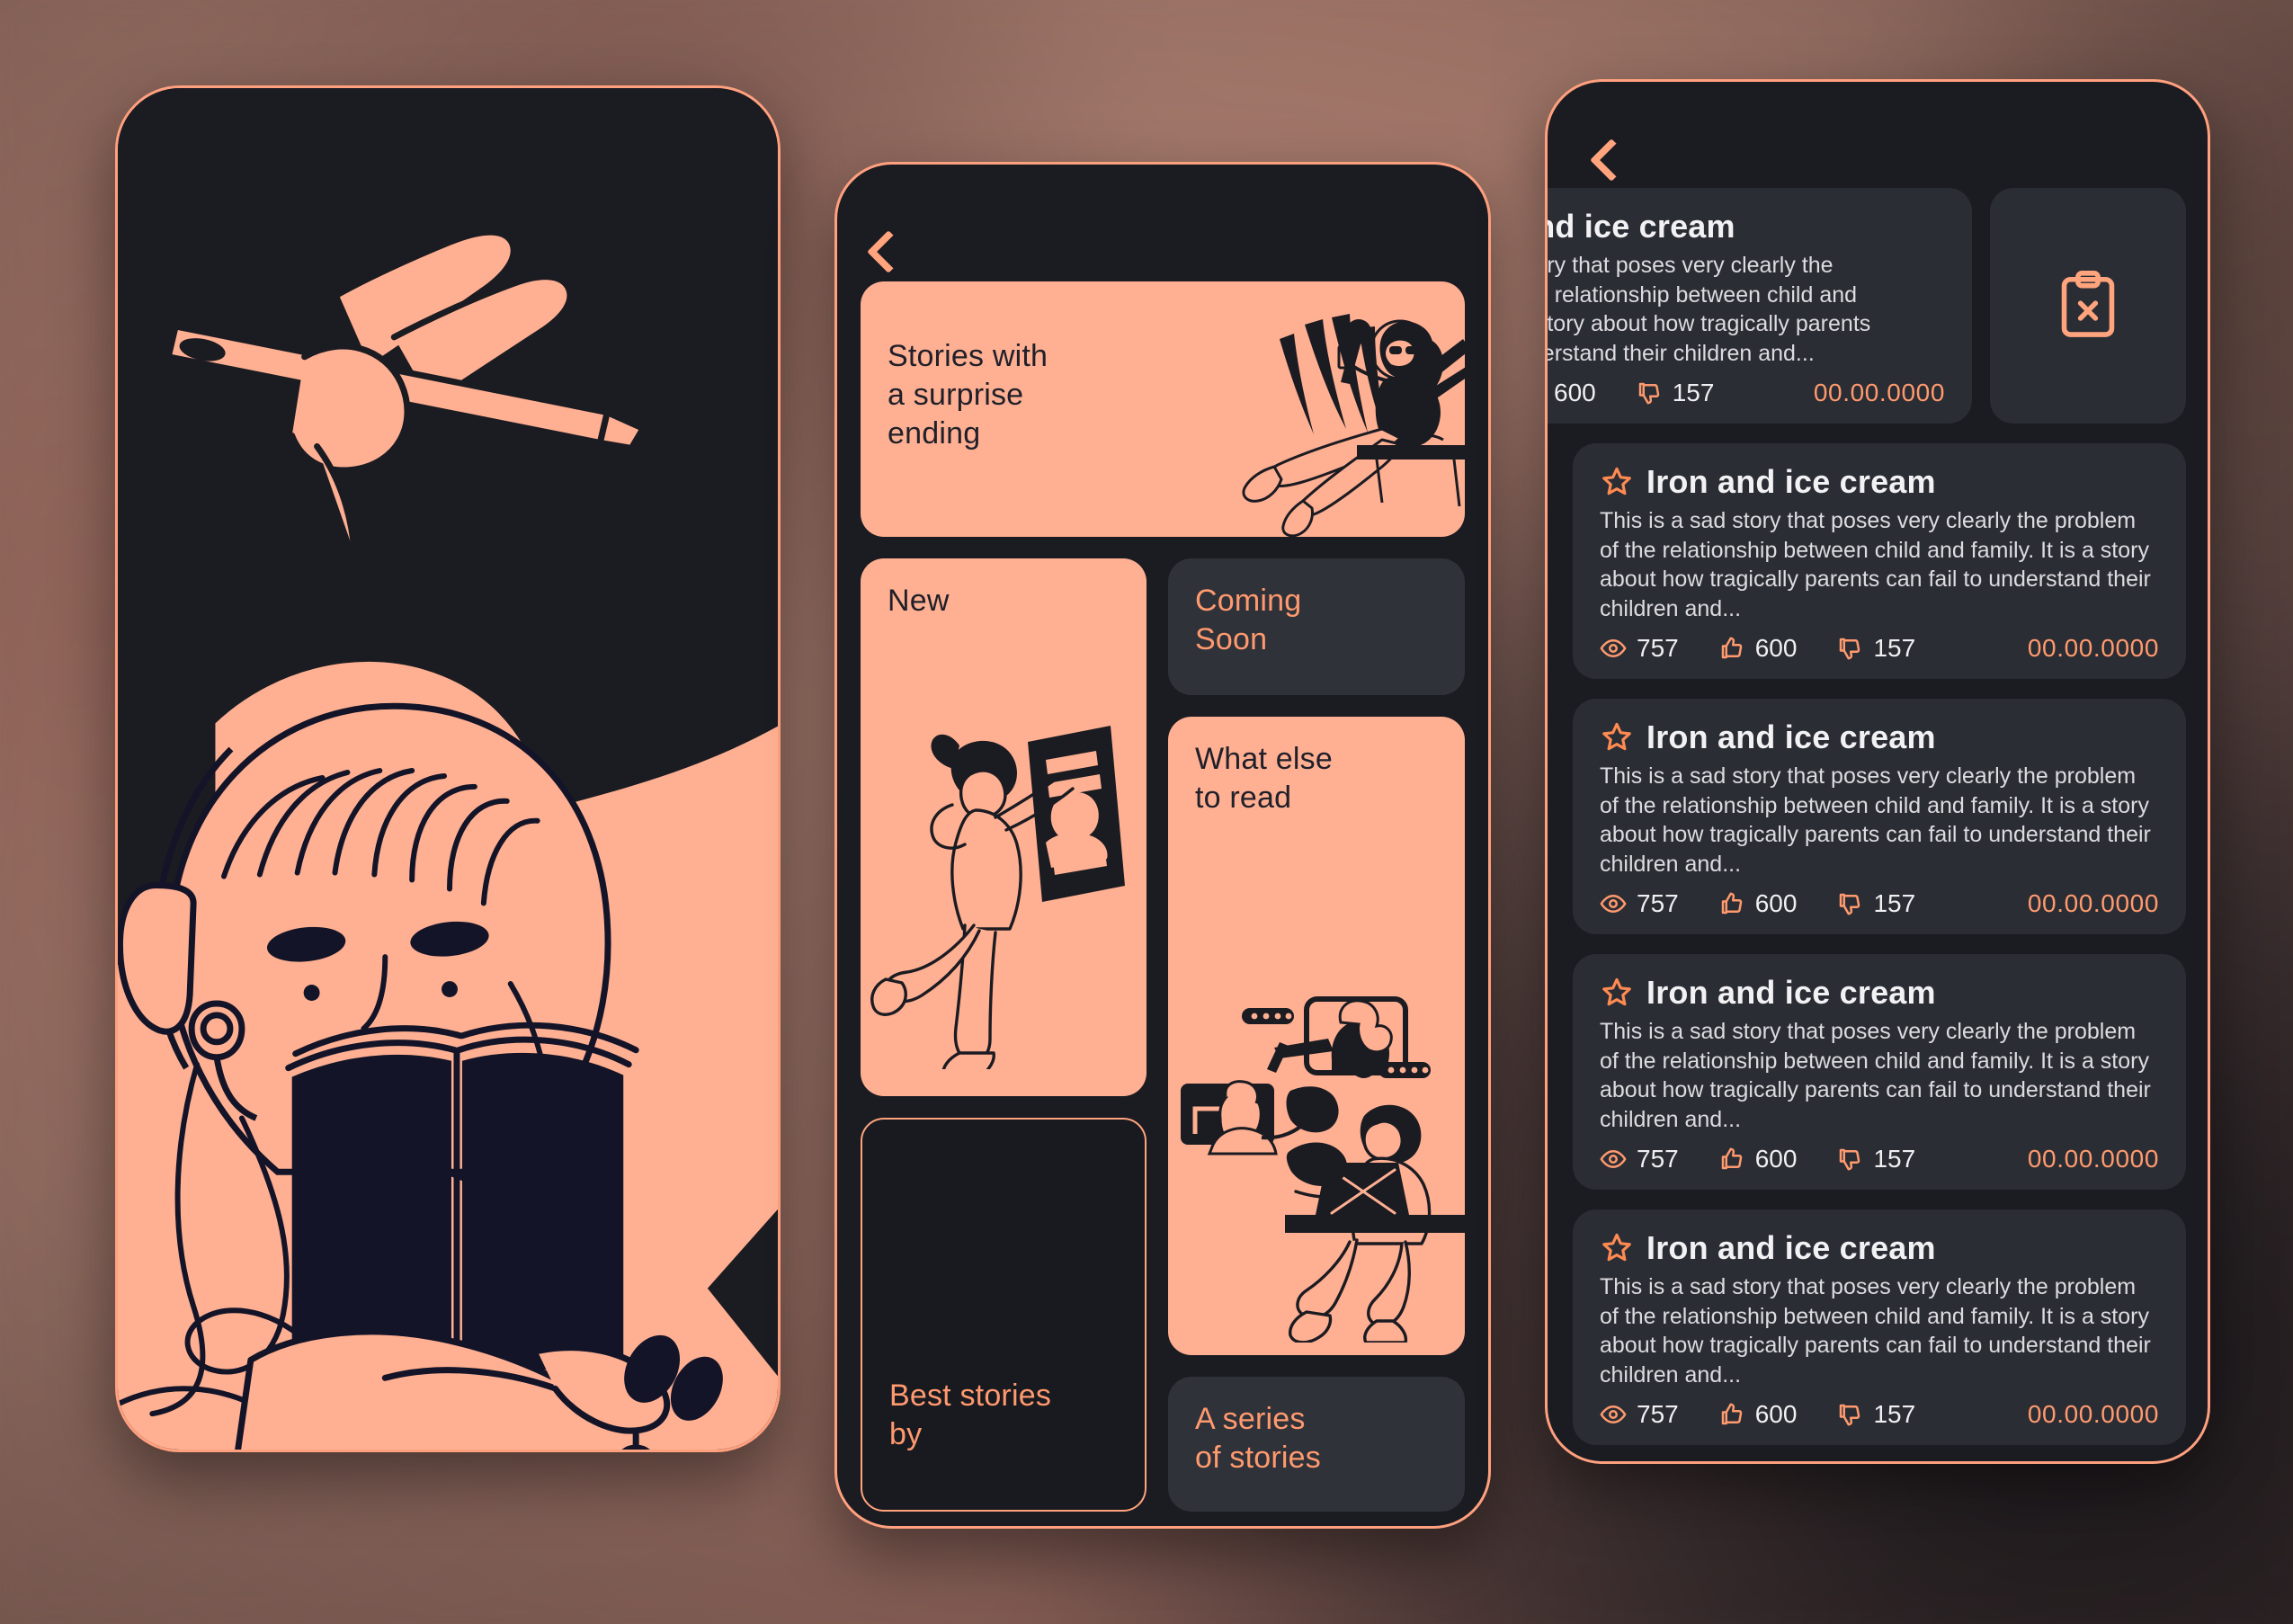 This screenshot has width=2293, height=1624. Describe the element at coordinates (1264, 778) in the screenshot. I see `card-whatelse-title: What else to read` at that location.